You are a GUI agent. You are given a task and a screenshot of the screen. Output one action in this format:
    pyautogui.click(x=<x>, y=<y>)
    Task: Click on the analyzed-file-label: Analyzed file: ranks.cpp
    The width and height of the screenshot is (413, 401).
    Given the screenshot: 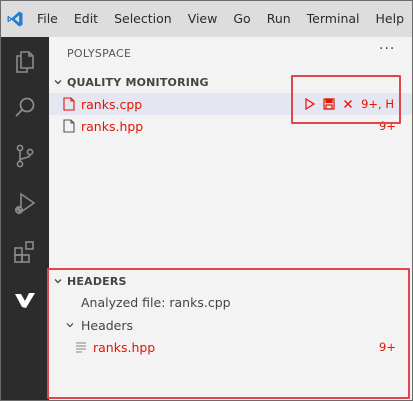 What is the action you would take?
    pyautogui.click(x=156, y=302)
    